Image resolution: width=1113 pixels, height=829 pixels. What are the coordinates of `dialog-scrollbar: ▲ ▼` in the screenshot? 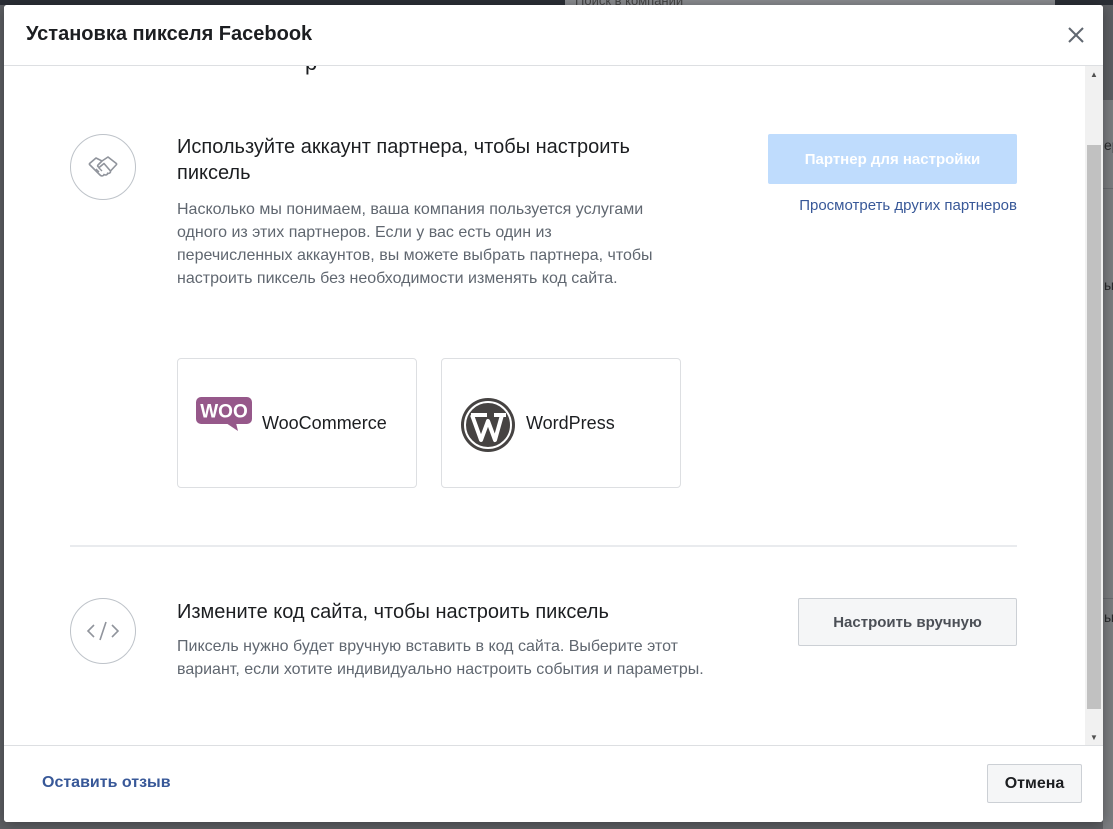 It's located at (1094, 405).